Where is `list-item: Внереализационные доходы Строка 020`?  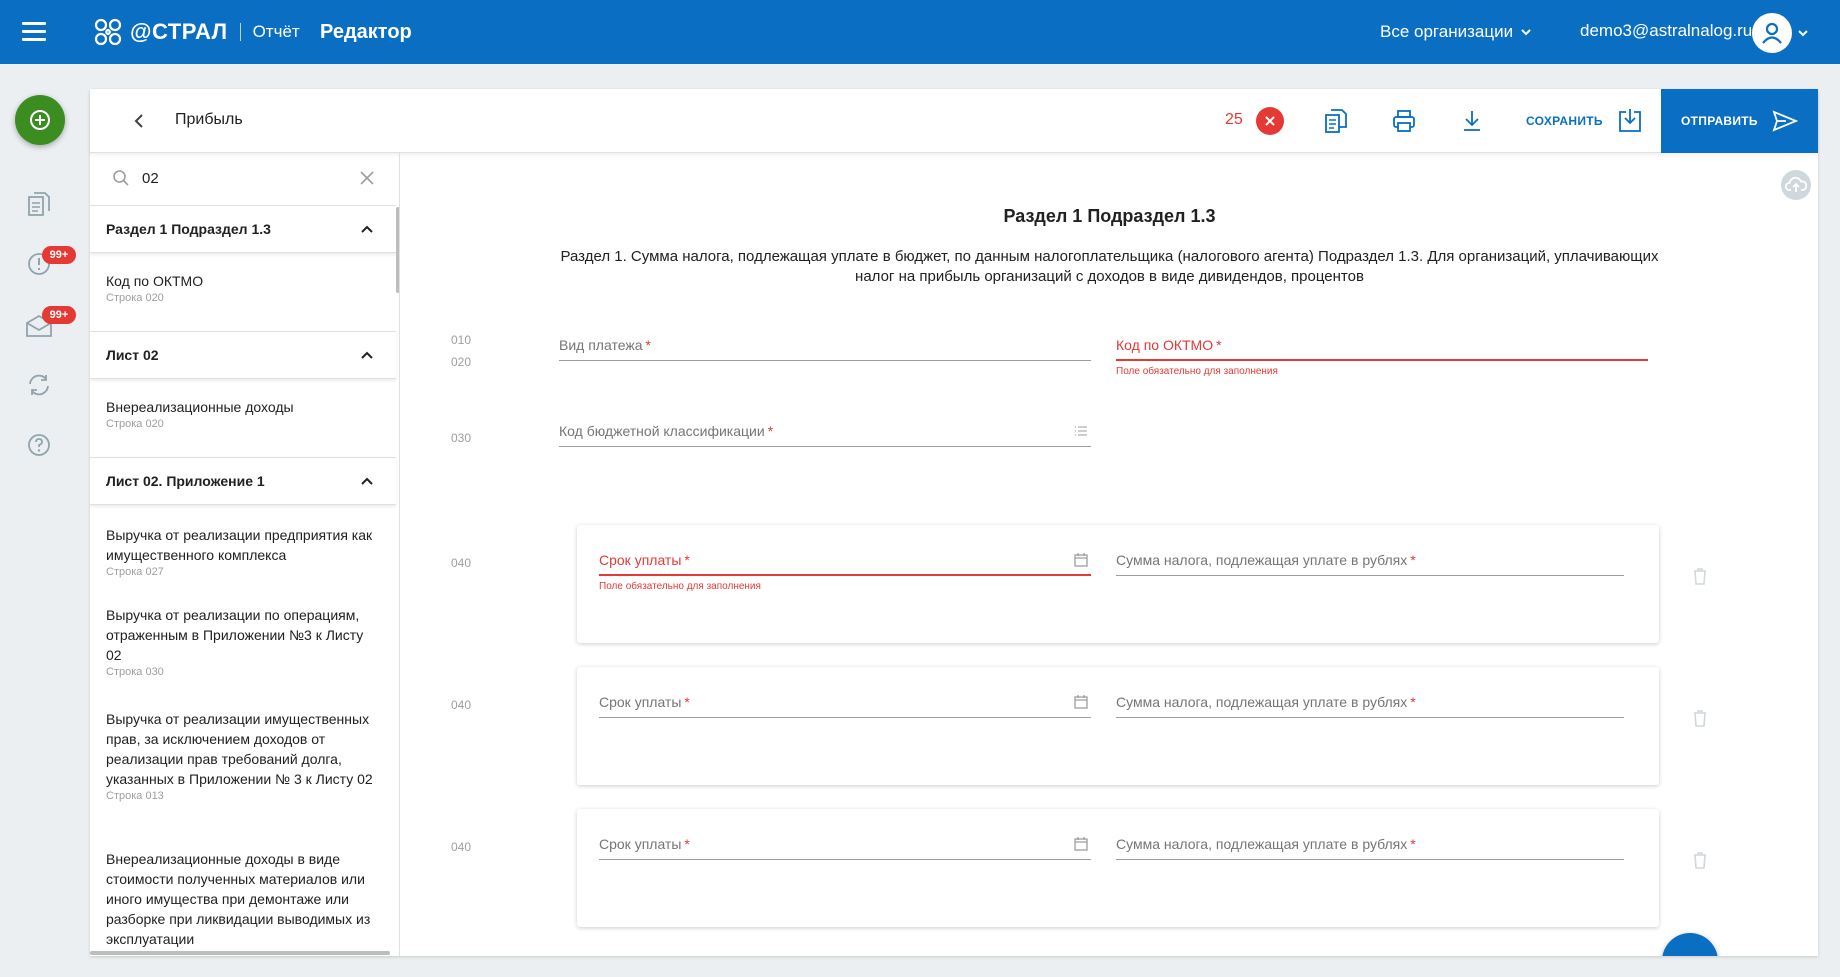 list-item: Внереализационные доходы Строка 020 is located at coordinates (241, 413).